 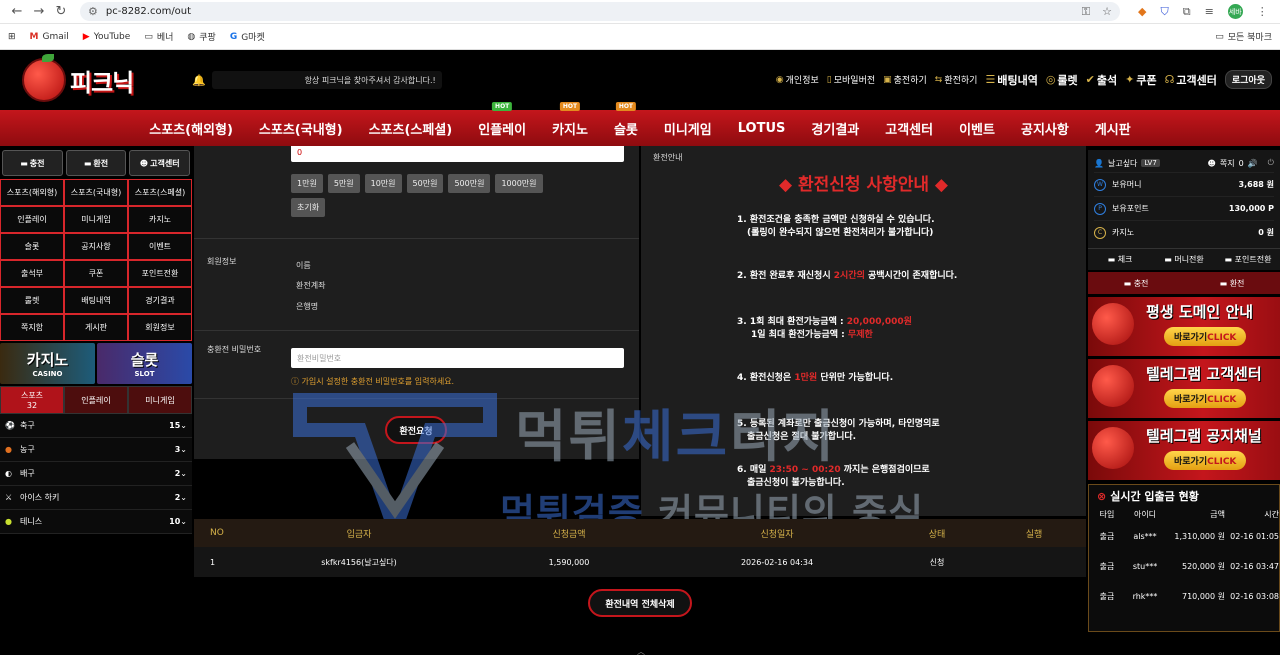 What do you see at coordinates (32, 327) in the screenshot?
I see `grid-item: 쪽지함` at bounding box center [32, 327].